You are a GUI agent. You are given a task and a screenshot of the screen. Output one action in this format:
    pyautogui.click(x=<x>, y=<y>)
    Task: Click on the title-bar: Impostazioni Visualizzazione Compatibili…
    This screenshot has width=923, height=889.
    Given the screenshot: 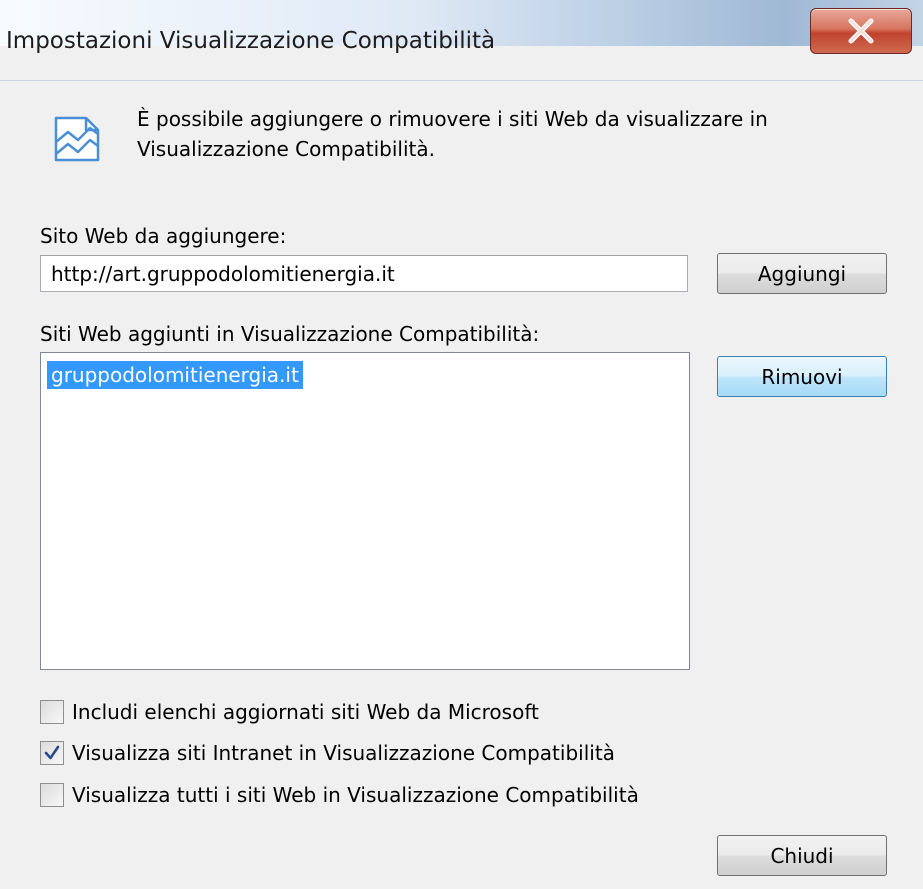 What is the action you would take?
    pyautogui.click(x=461, y=40)
    